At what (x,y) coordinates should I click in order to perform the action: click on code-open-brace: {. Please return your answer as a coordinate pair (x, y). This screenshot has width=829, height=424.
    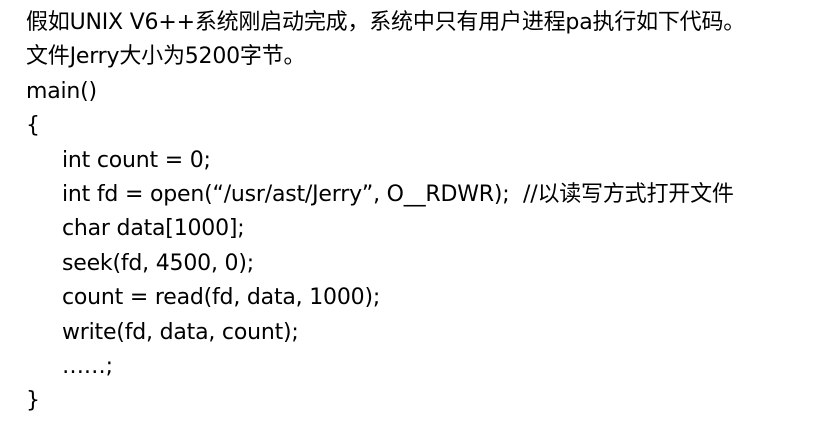
    Looking at the image, I should click on (33, 126).